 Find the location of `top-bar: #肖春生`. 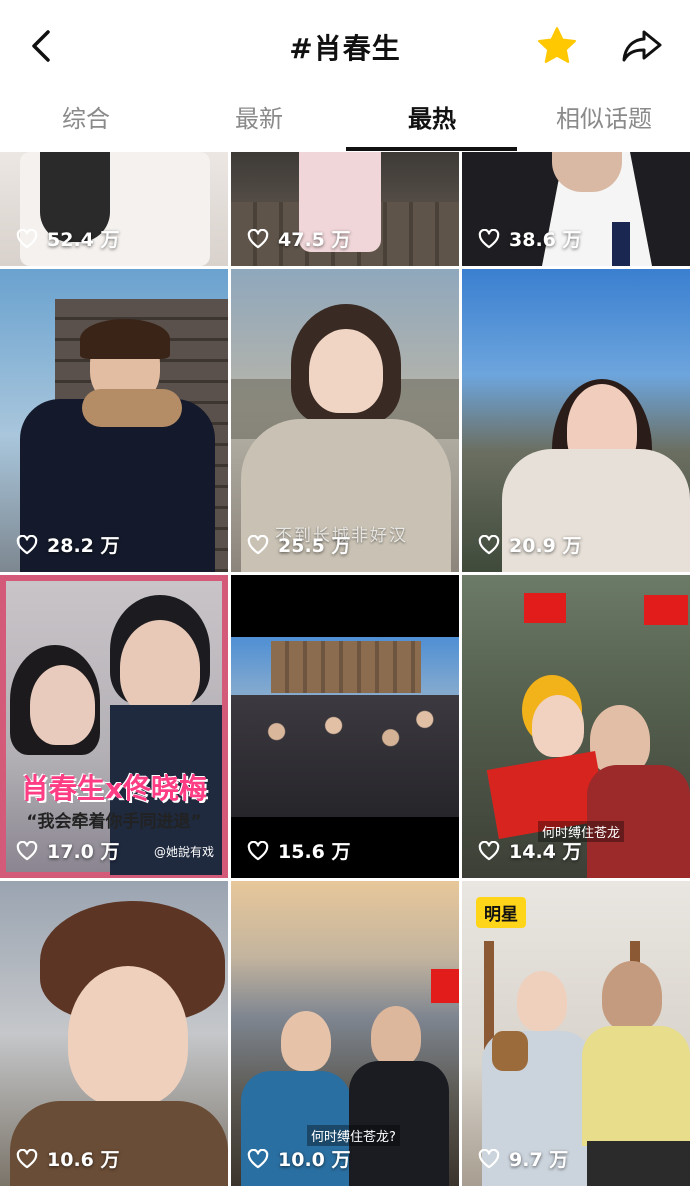

top-bar: #肖春生 is located at coordinates (345, 46).